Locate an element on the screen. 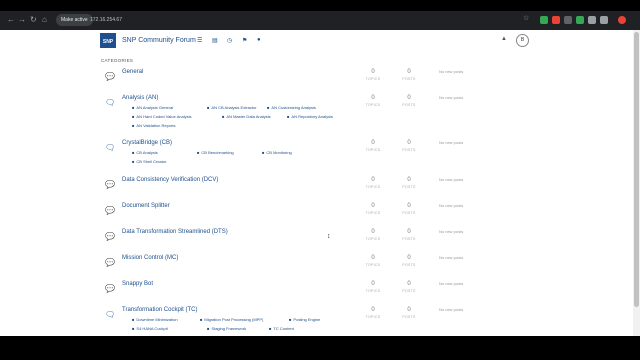 The height and width of the screenshot is (360, 640). subcategory-label: Migration Post Processing (MPP) is located at coordinates (234, 319).